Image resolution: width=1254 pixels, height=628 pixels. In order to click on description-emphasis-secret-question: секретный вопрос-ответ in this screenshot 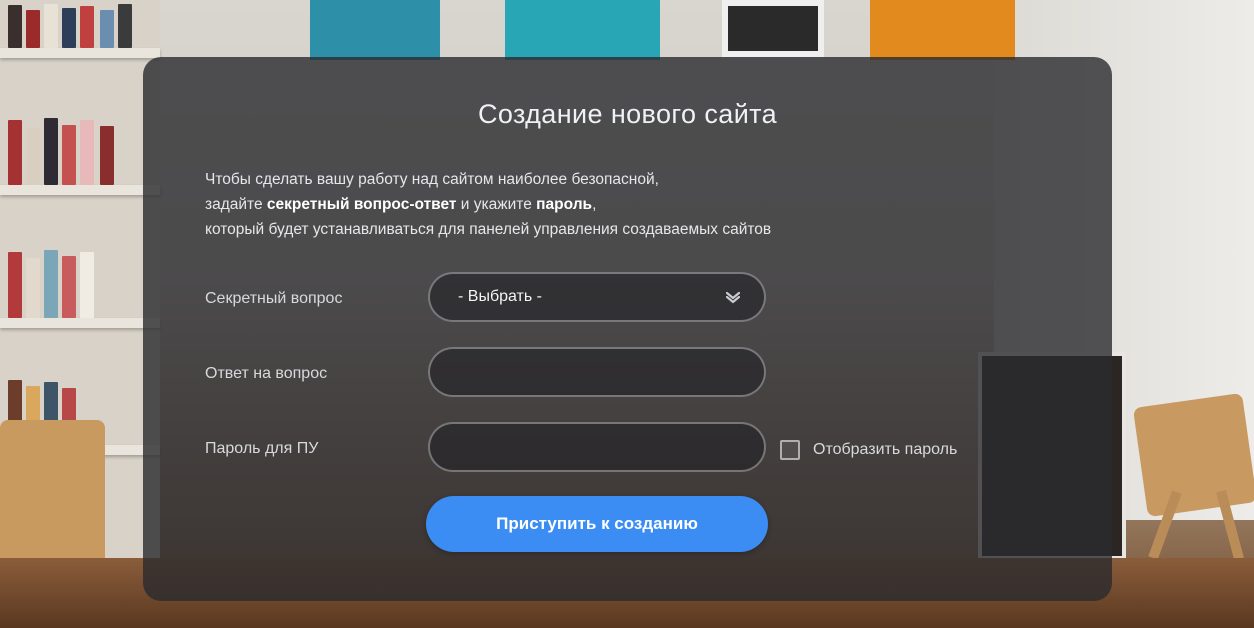, I will do `click(361, 204)`.